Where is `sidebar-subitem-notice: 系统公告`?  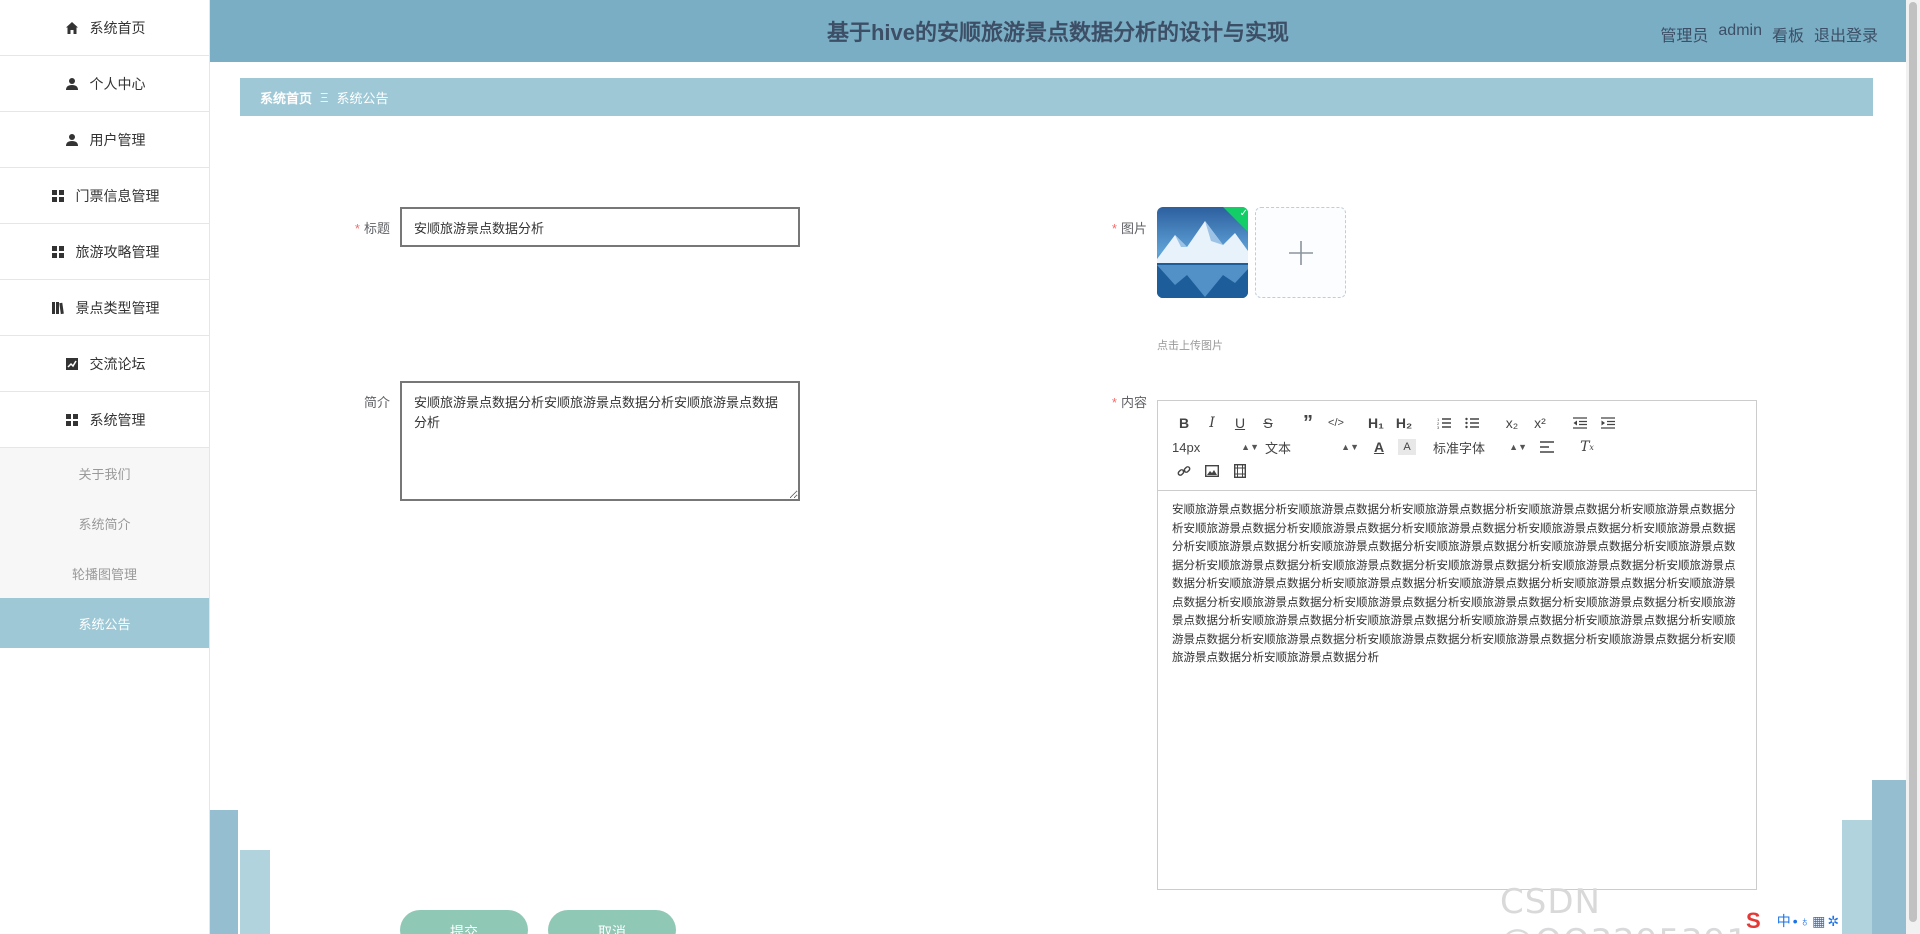
sidebar-subitem-notice: 系统公告 is located at coordinates (104, 623).